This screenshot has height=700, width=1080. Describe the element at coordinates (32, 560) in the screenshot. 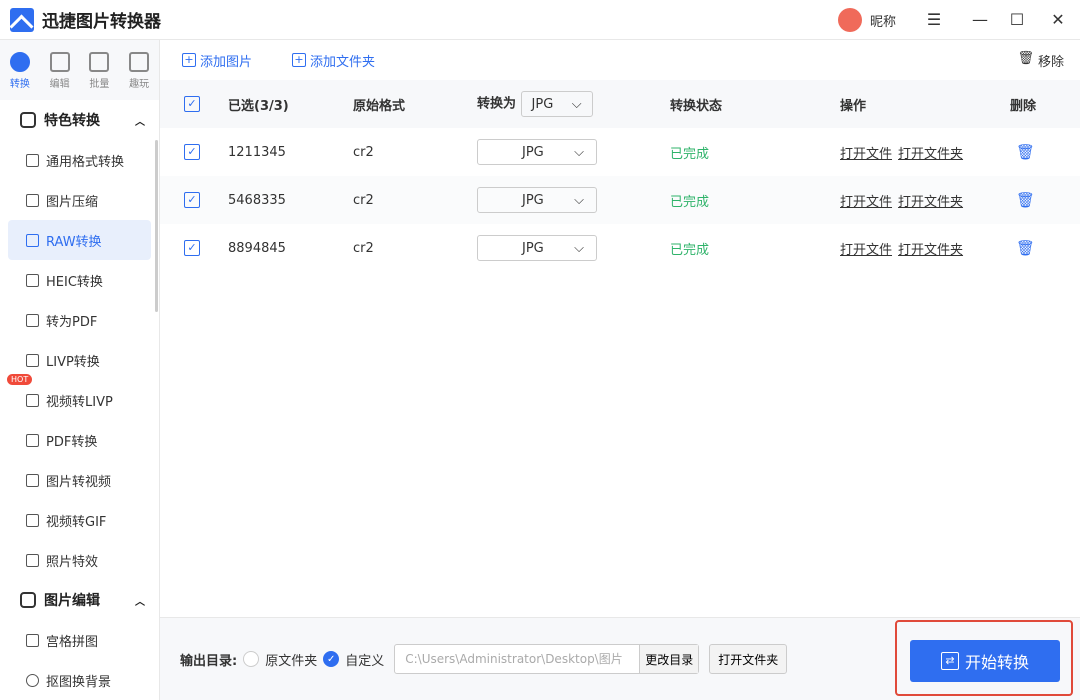

I see `camera-icon` at that location.